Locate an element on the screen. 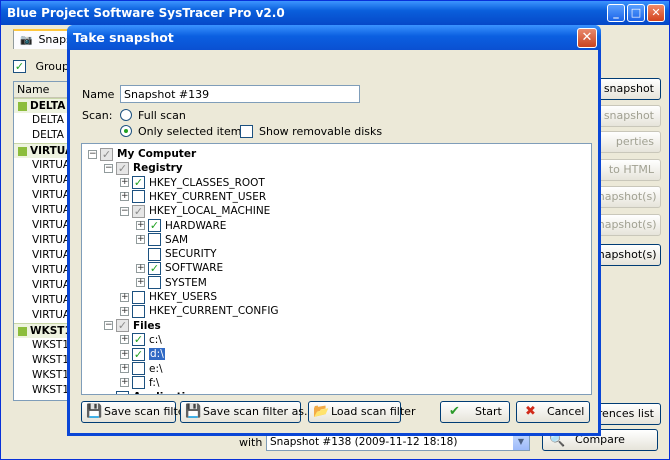 The image size is (670, 460). list-group-header: DELTA is located at coordinates (44, 105).